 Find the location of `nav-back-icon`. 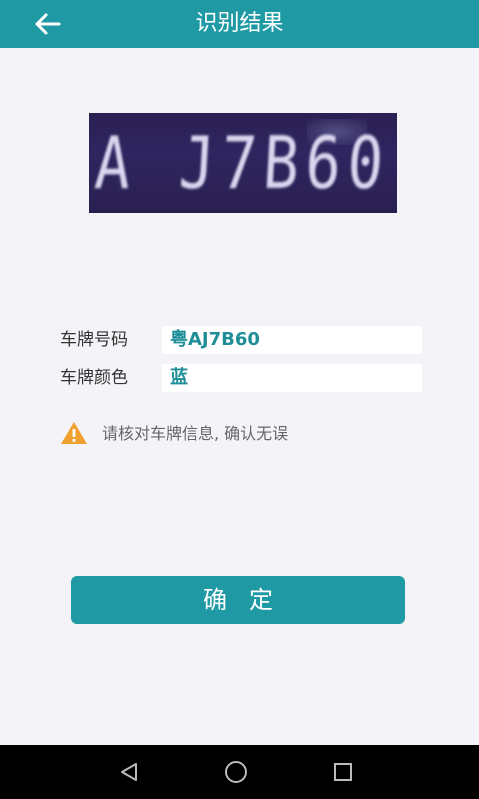

nav-back-icon is located at coordinates (129, 772).